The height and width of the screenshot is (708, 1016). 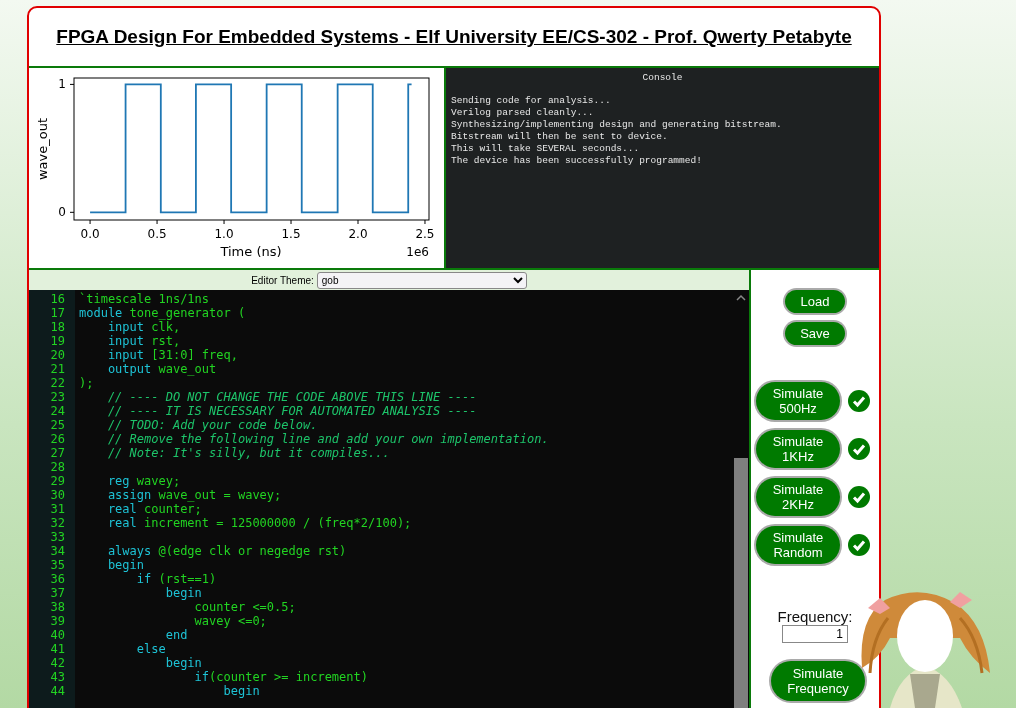 What do you see at coordinates (57, 327) in the screenshot?
I see `line-number: 18` at bounding box center [57, 327].